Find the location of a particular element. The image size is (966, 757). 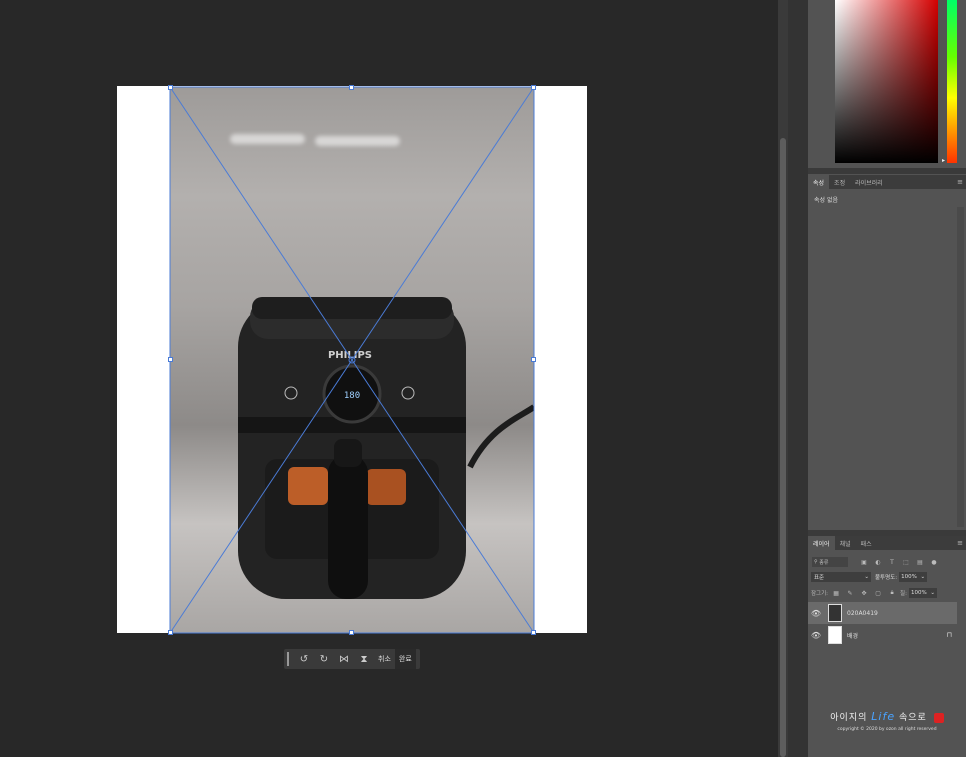

done-button: 완료 is located at coordinates (405, 659).